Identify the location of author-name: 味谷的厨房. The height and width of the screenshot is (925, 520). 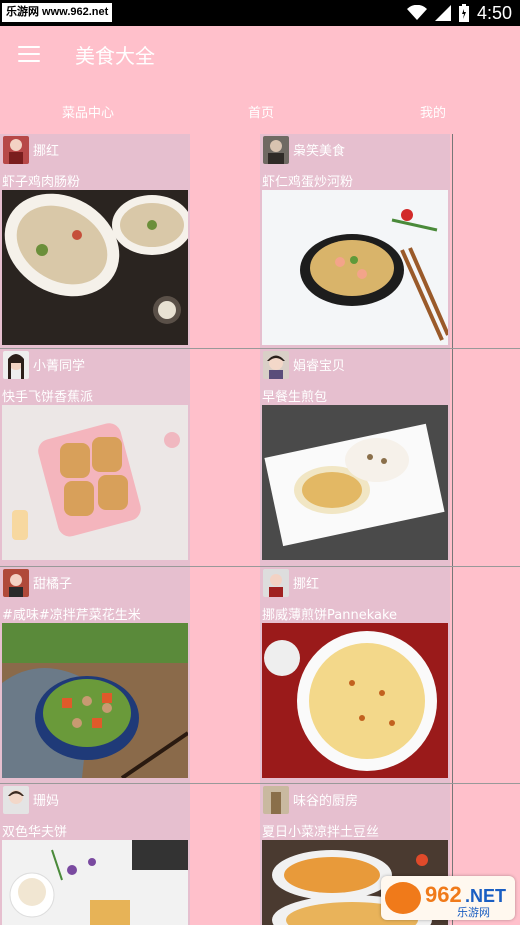
(326, 801).